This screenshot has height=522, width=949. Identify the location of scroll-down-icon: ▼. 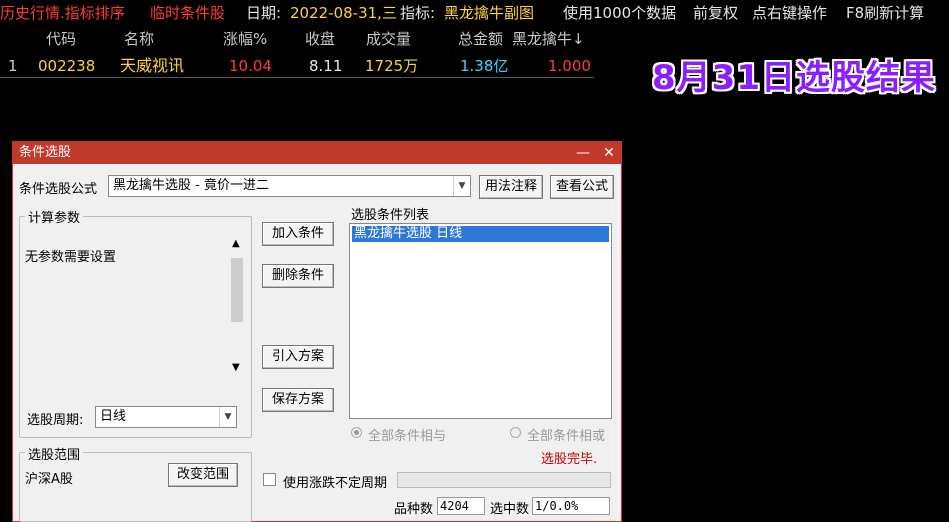
(236, 367).